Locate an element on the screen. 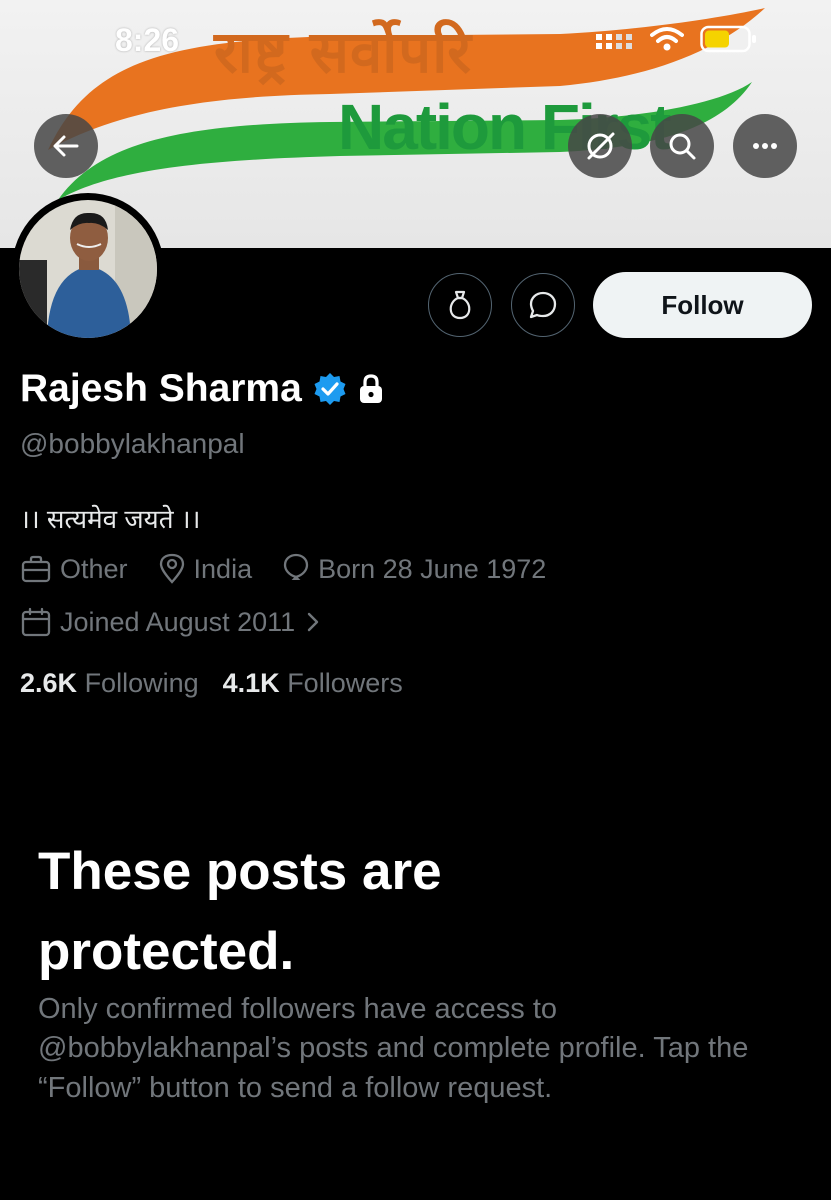 The image size is (831, 1200). cellular-signal-icon is located at coordinates (614, 41).